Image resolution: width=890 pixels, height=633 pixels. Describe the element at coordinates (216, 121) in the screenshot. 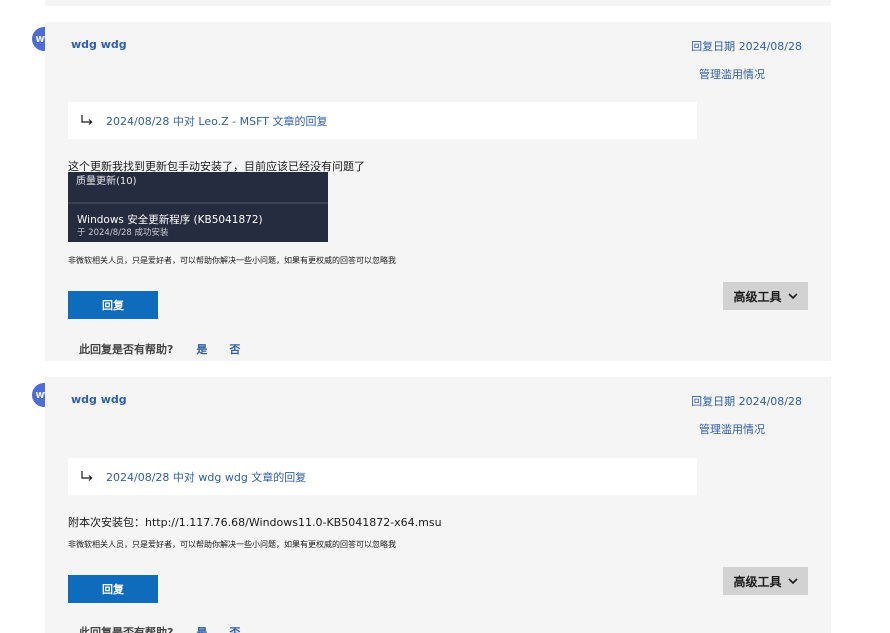

I see `reply-reference-link: 2024/08/28 中对 Leo.Z - MSFT 文章的回复` at that location.